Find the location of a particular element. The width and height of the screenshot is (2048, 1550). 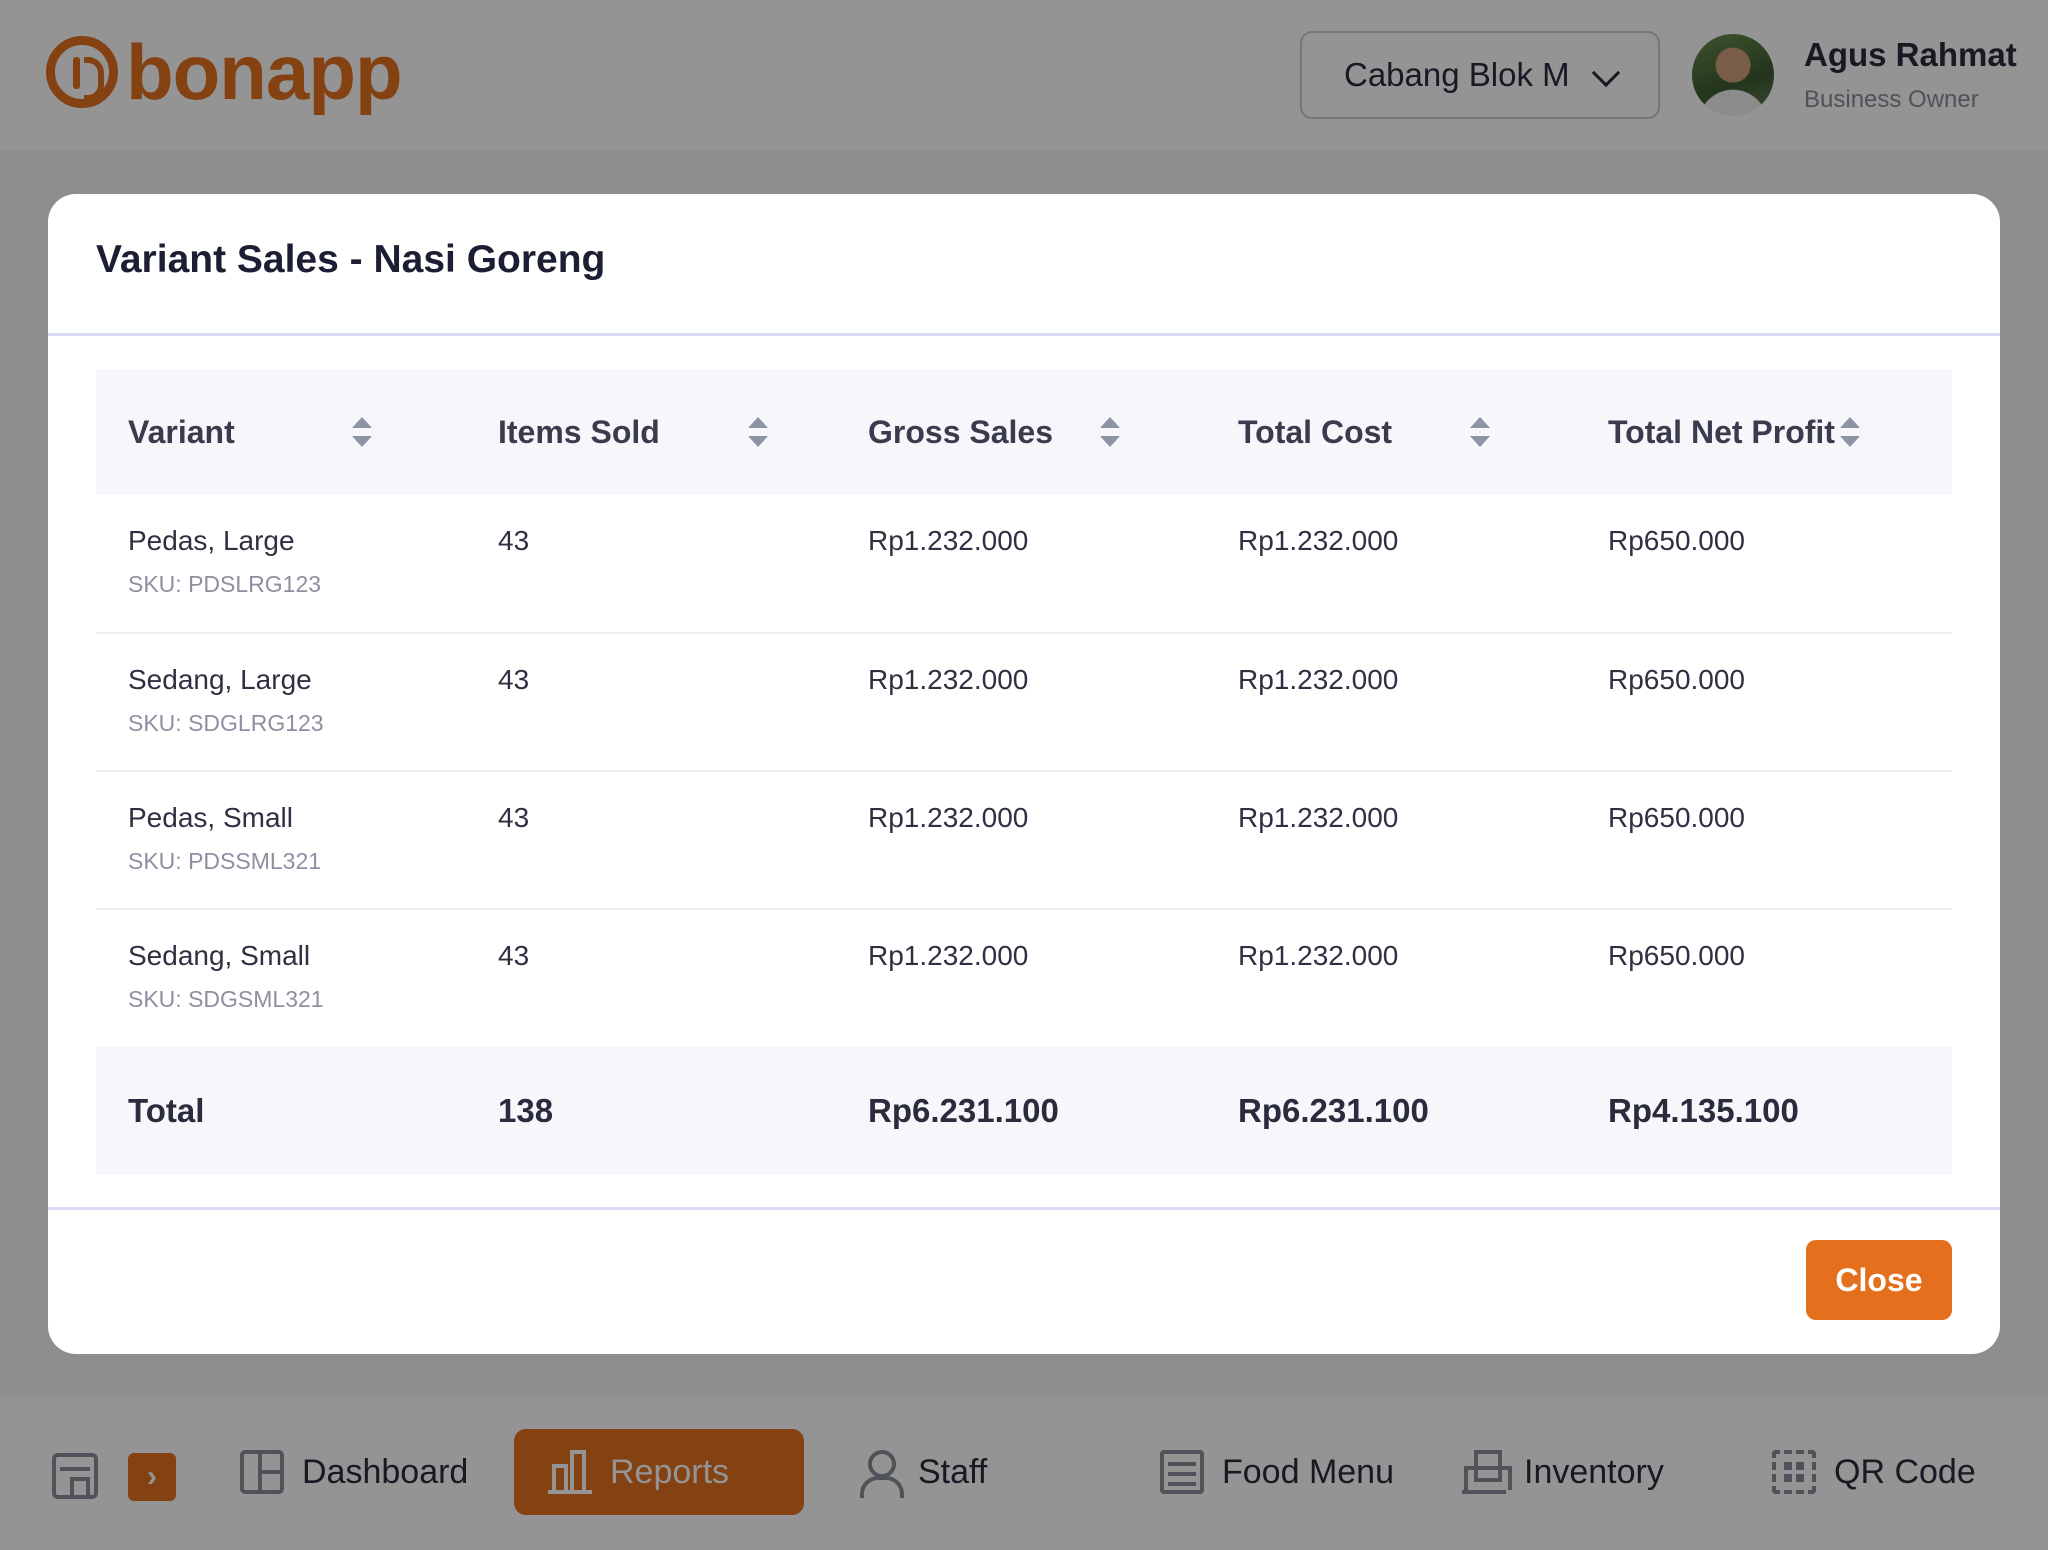

sku-label: SKU: PDSSML321 is located at coordinates (225, 861).